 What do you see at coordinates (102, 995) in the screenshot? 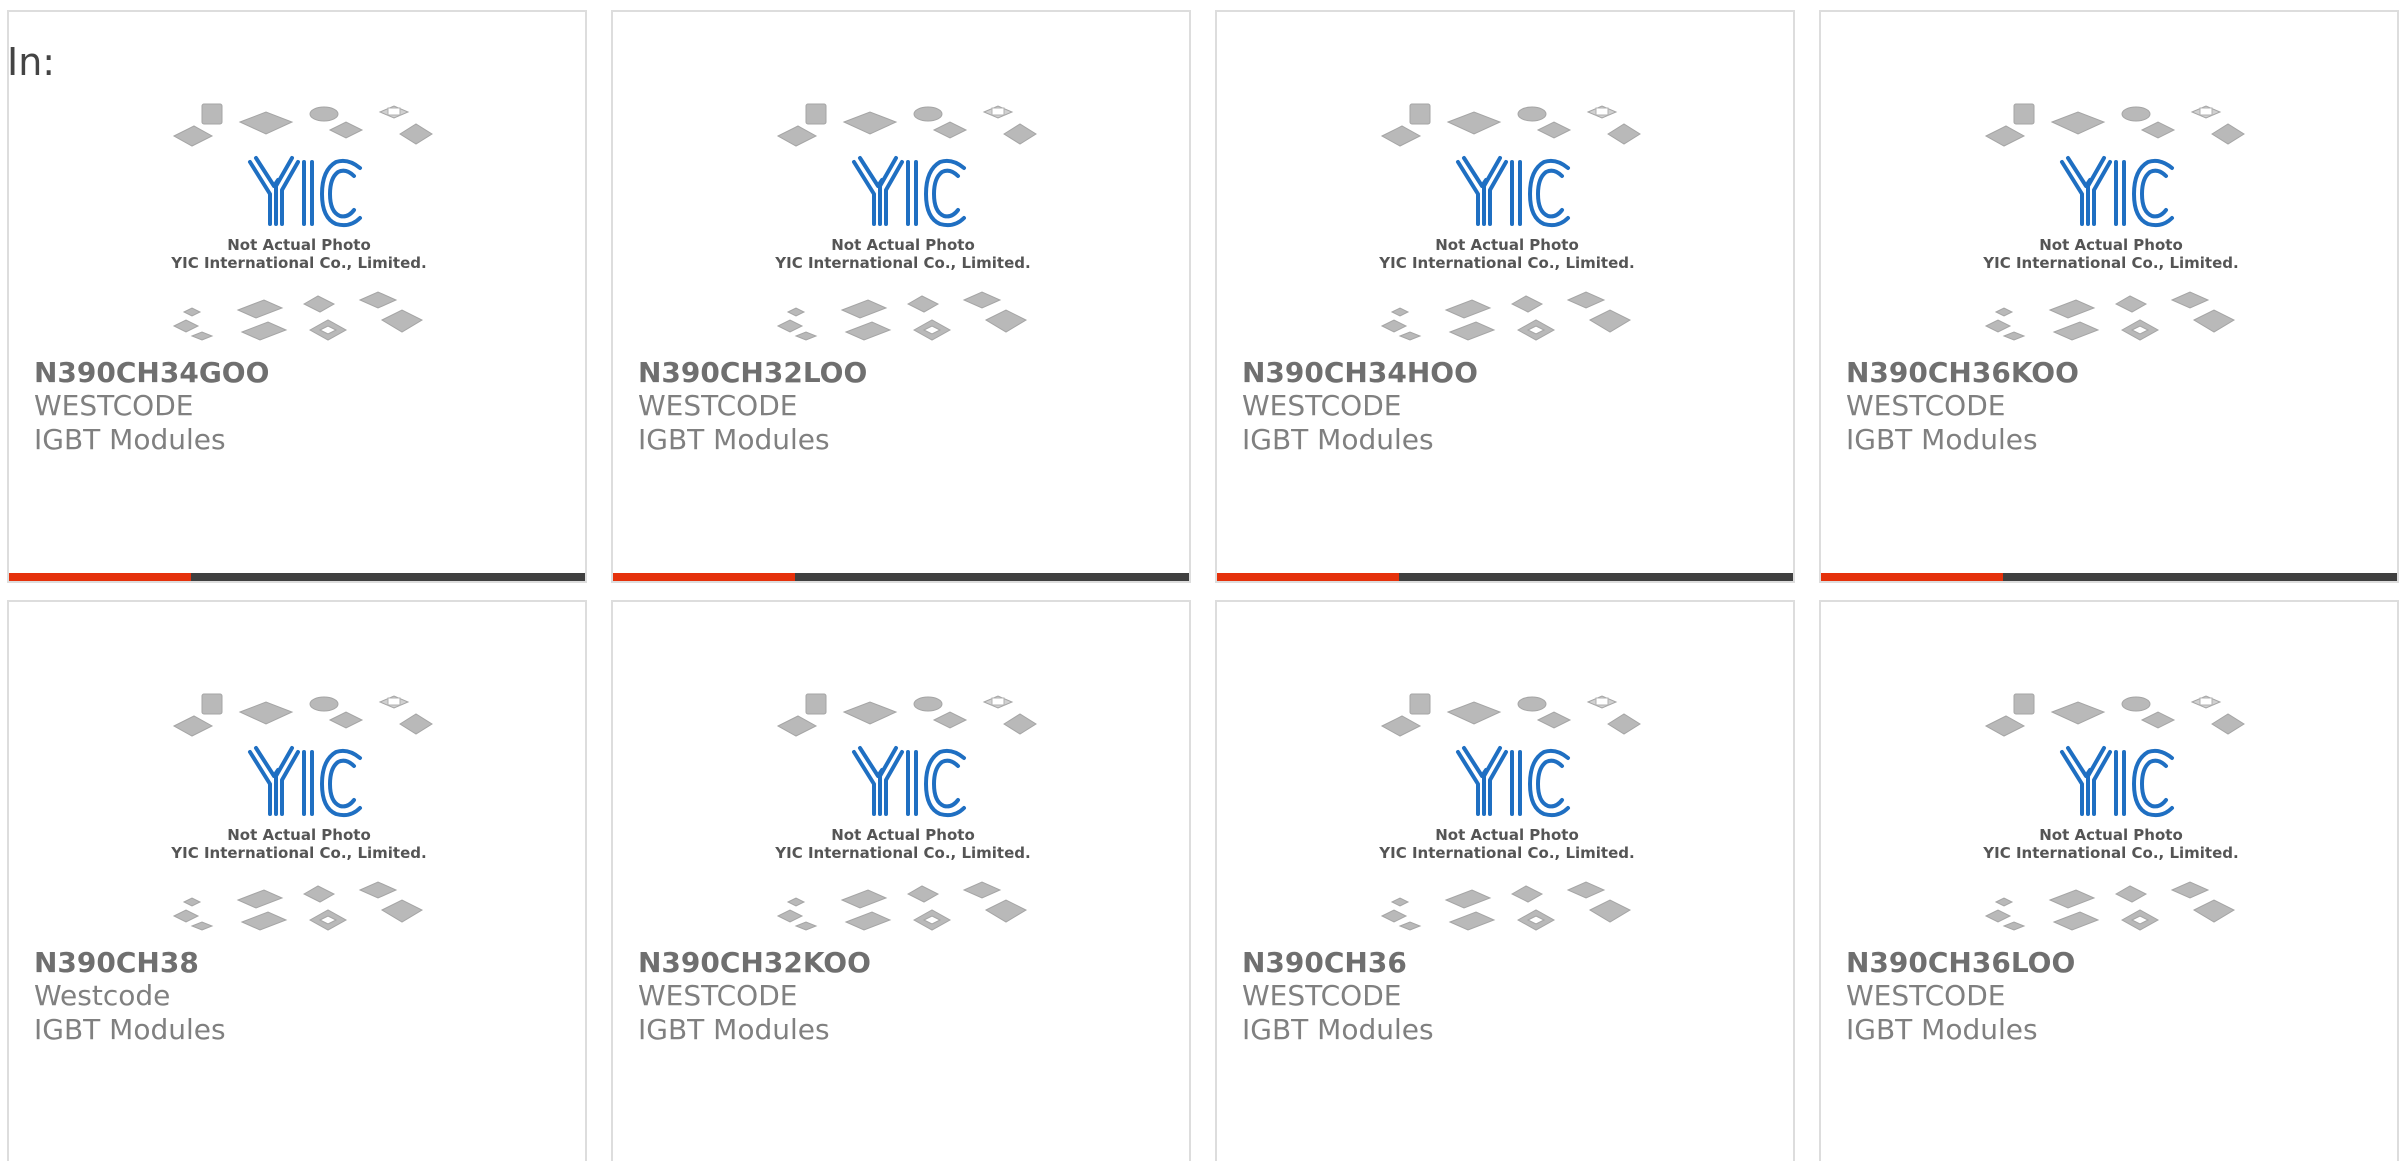
I see `manufacturer: Westcode` at bounding box center [102, 995].